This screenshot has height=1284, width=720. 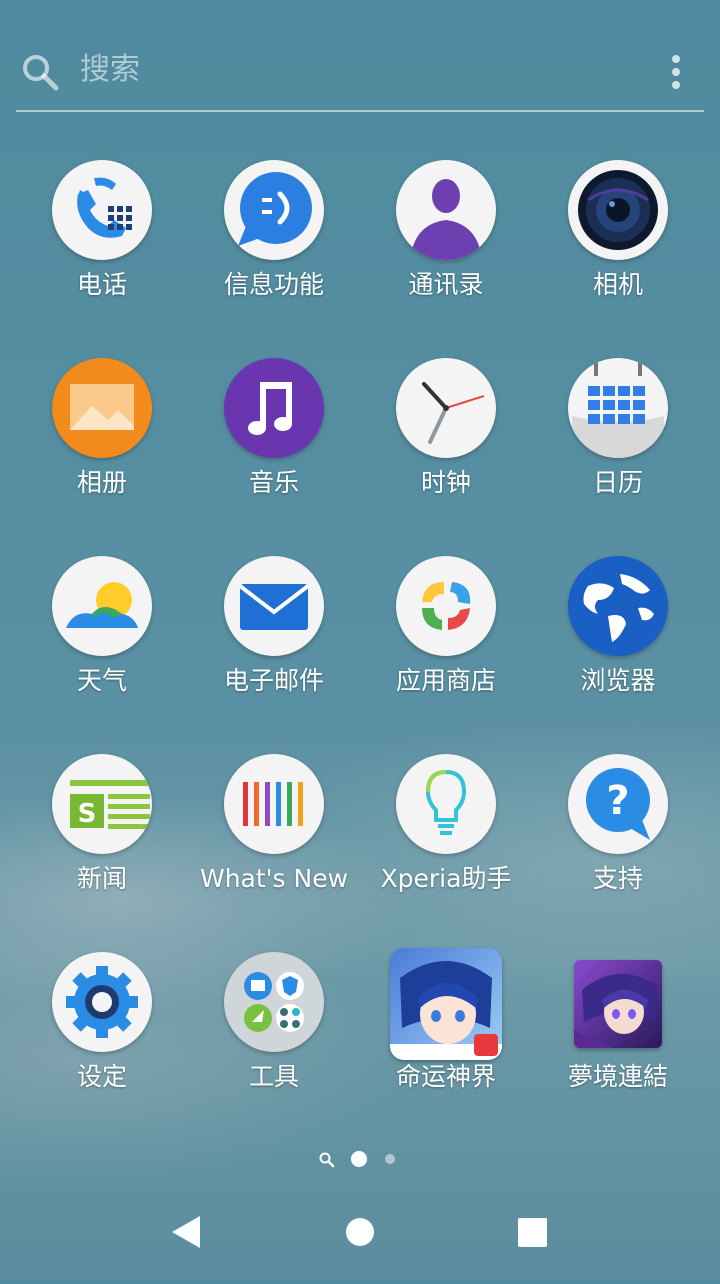 I want to click on app-weather: 天气, so click(x=102, y=641).